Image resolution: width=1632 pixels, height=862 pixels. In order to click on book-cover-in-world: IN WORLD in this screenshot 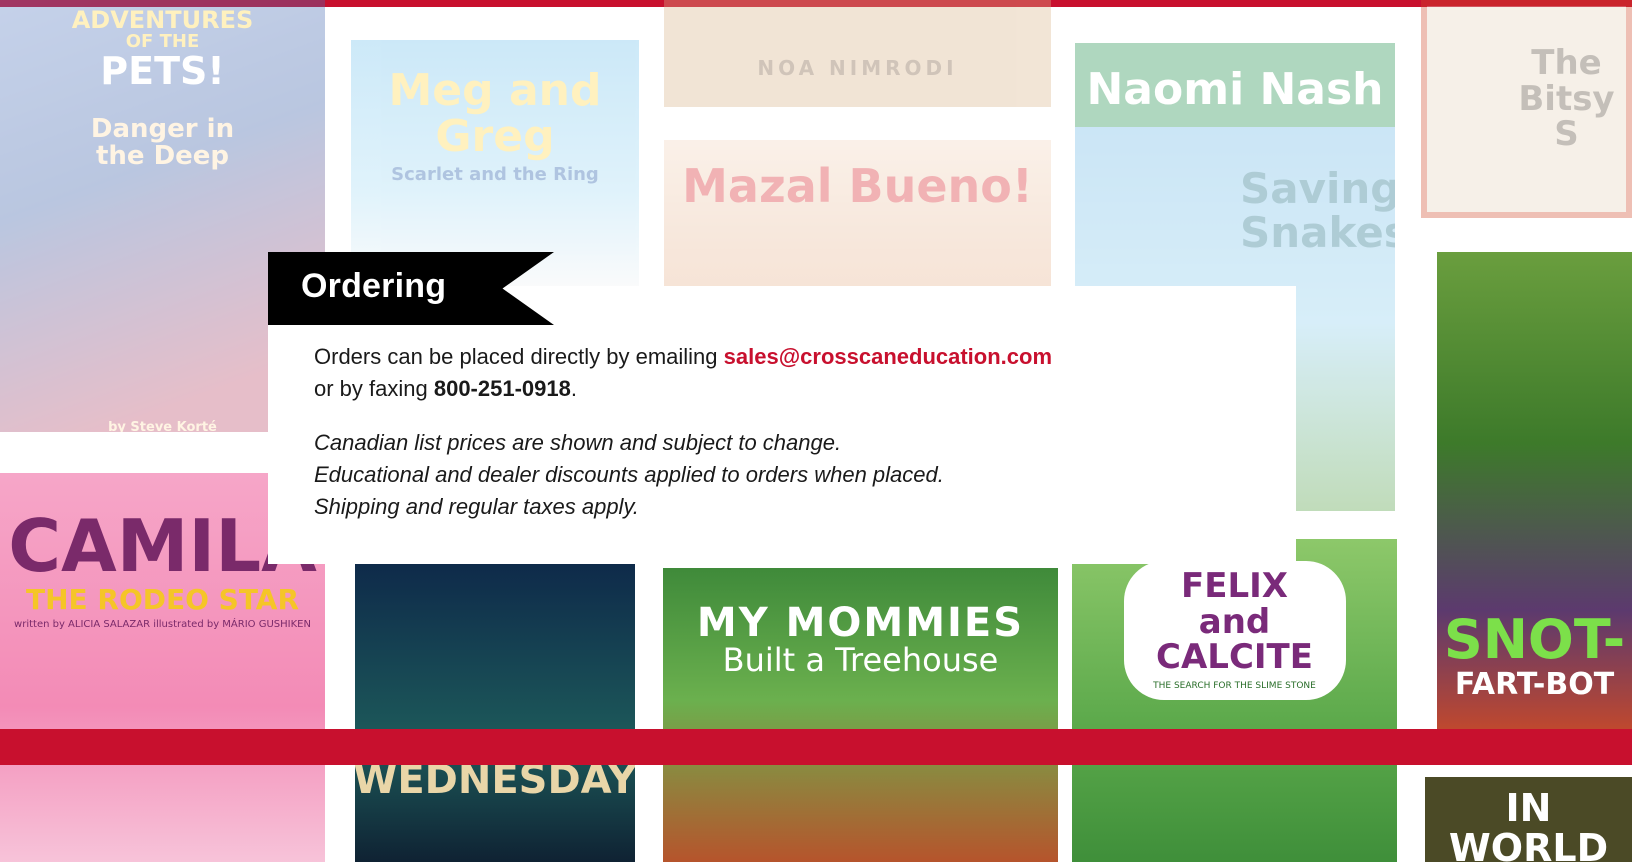, I will do `click(1528, 819)`.